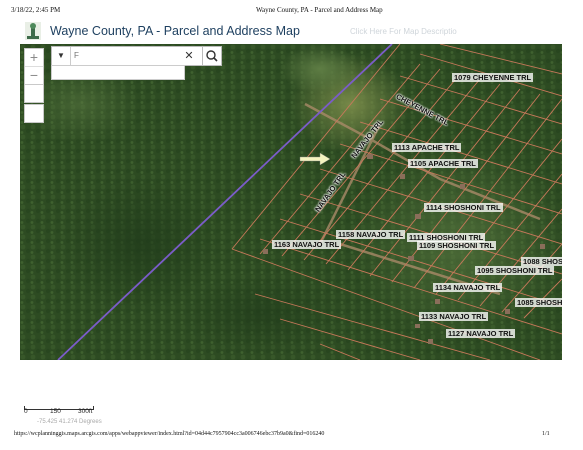  What do you see at coordinates (33, 31) in the screenshot?
I see `county-logo-icon` at bounding box center [33, 31].